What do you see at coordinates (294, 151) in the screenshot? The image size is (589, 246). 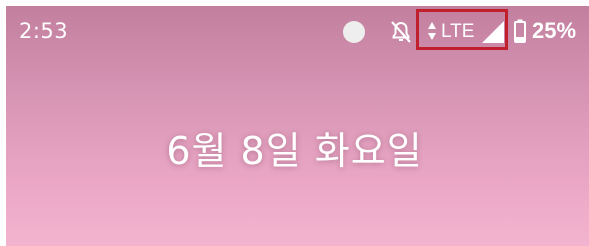 I see `lockscreen-date: 6월 8일 화요일` at bounding box center [294, 151].